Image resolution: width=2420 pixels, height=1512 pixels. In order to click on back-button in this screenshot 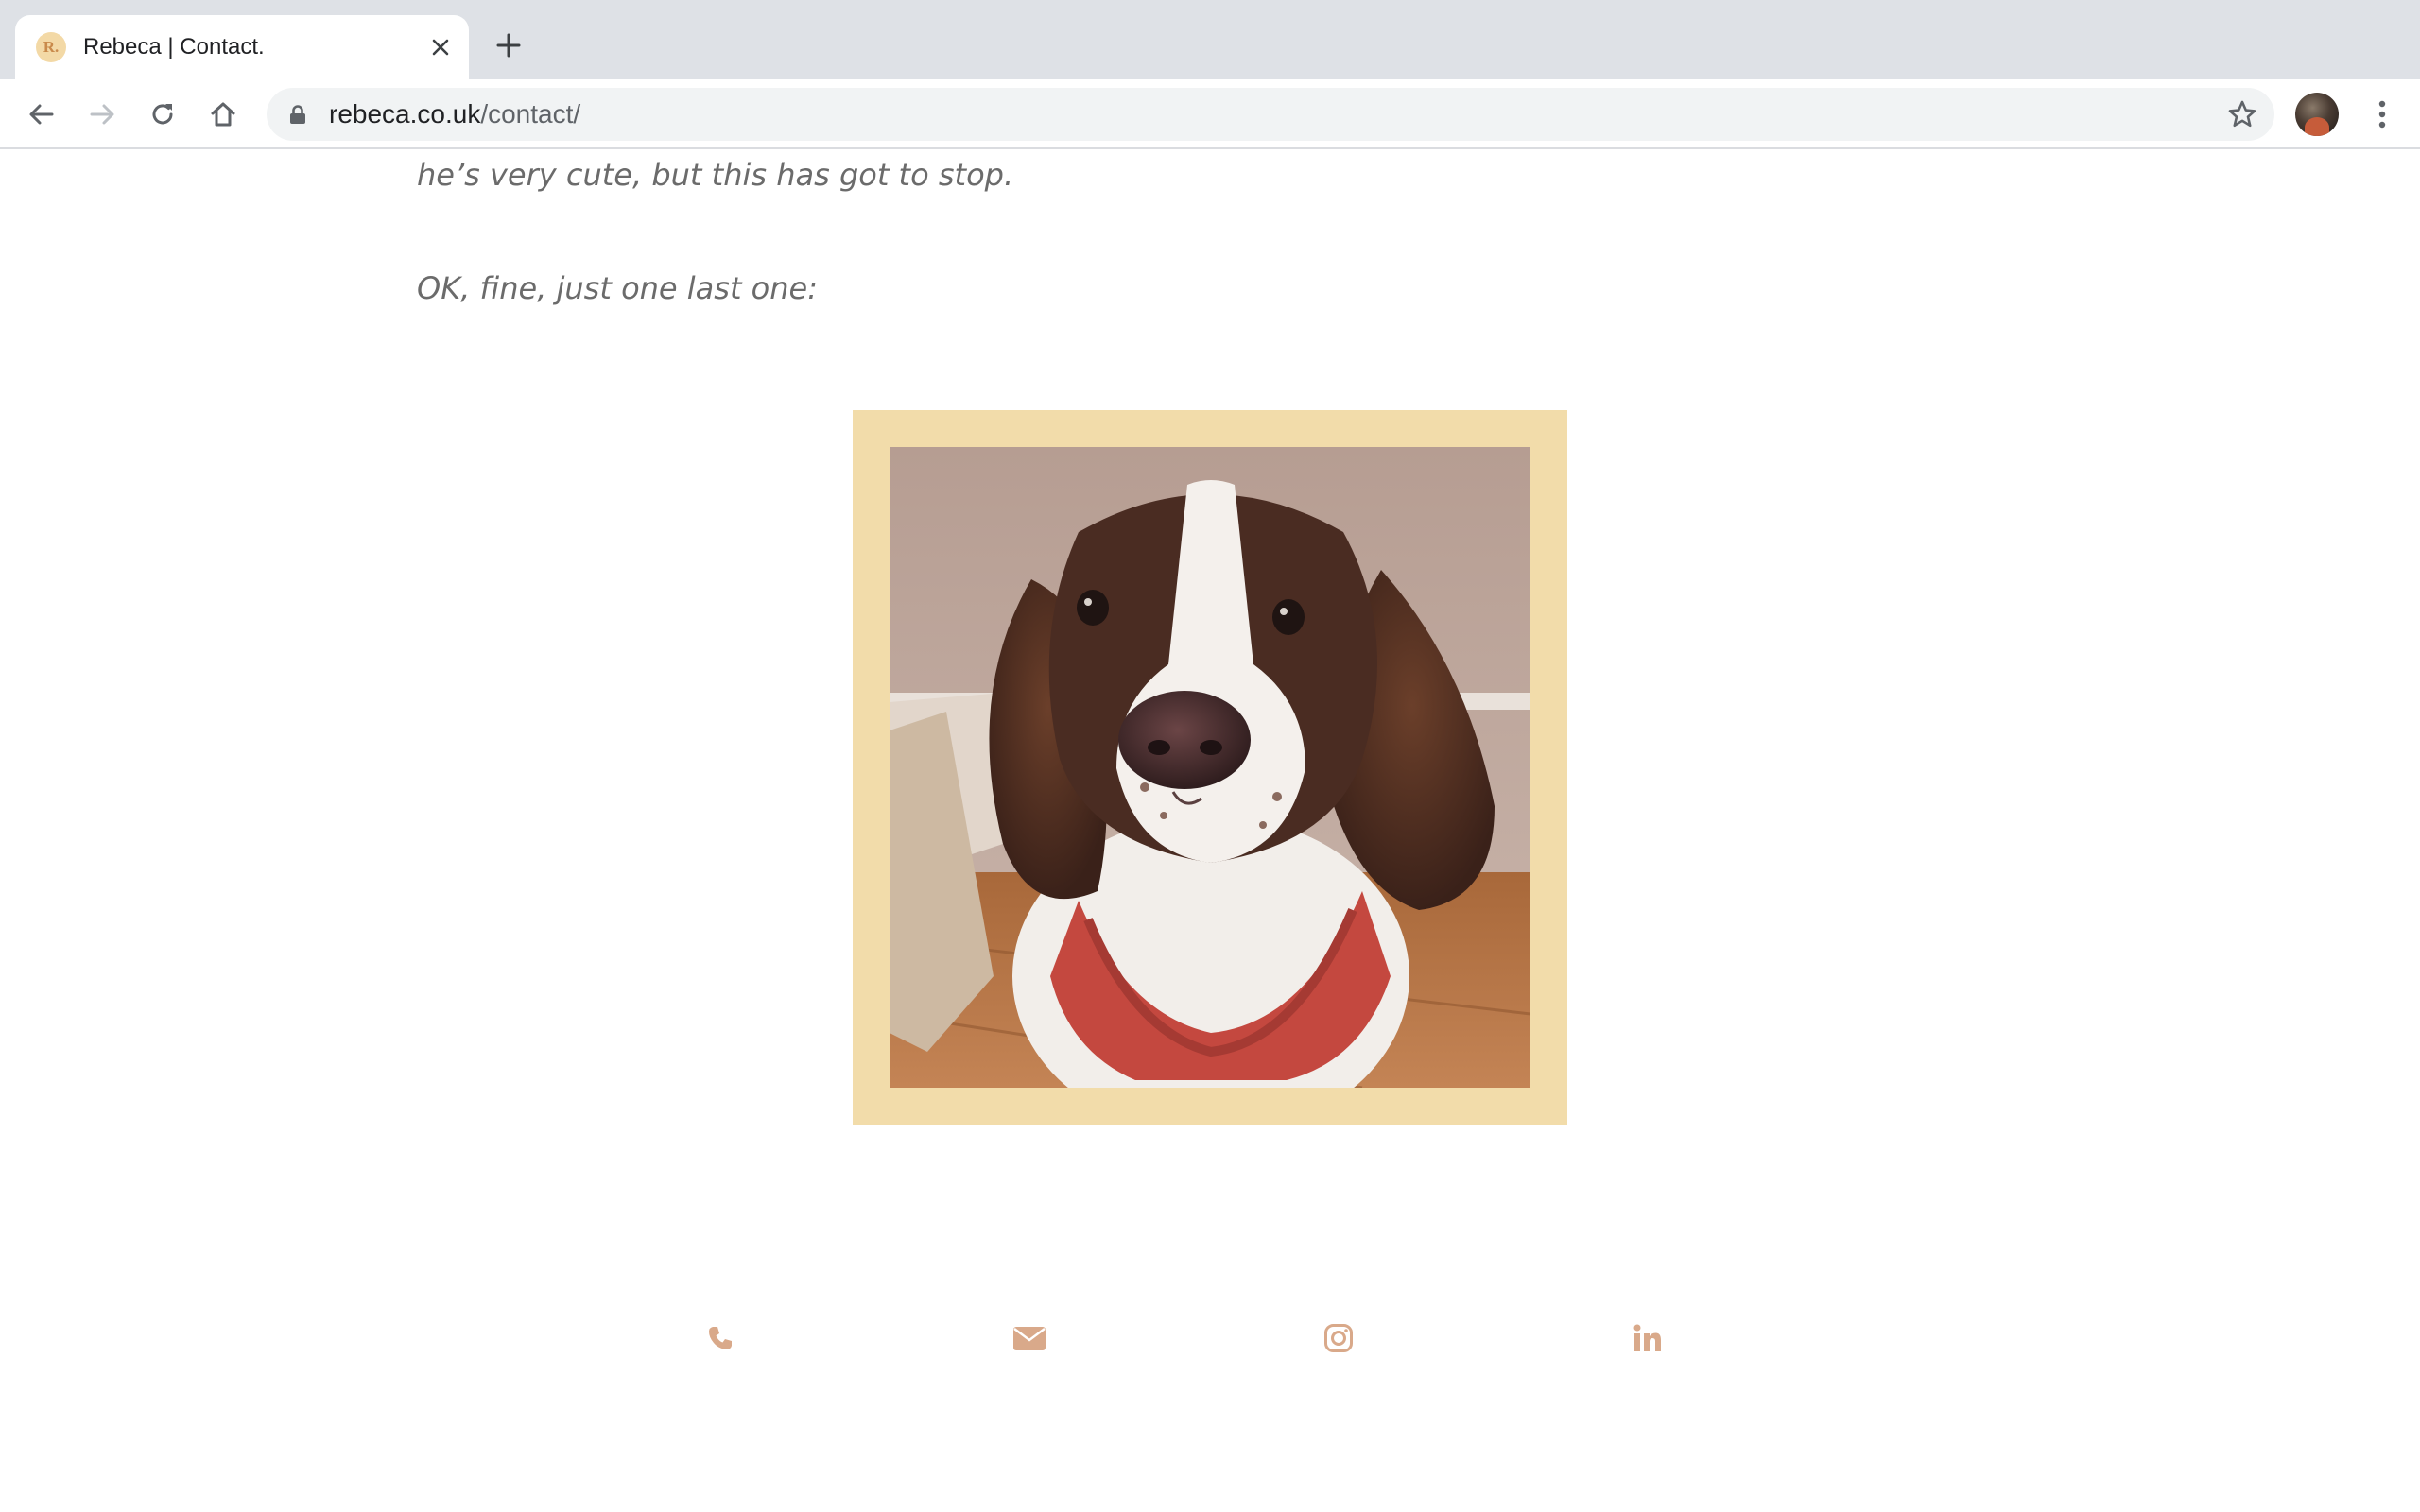, I will do `click(41, 114)`.